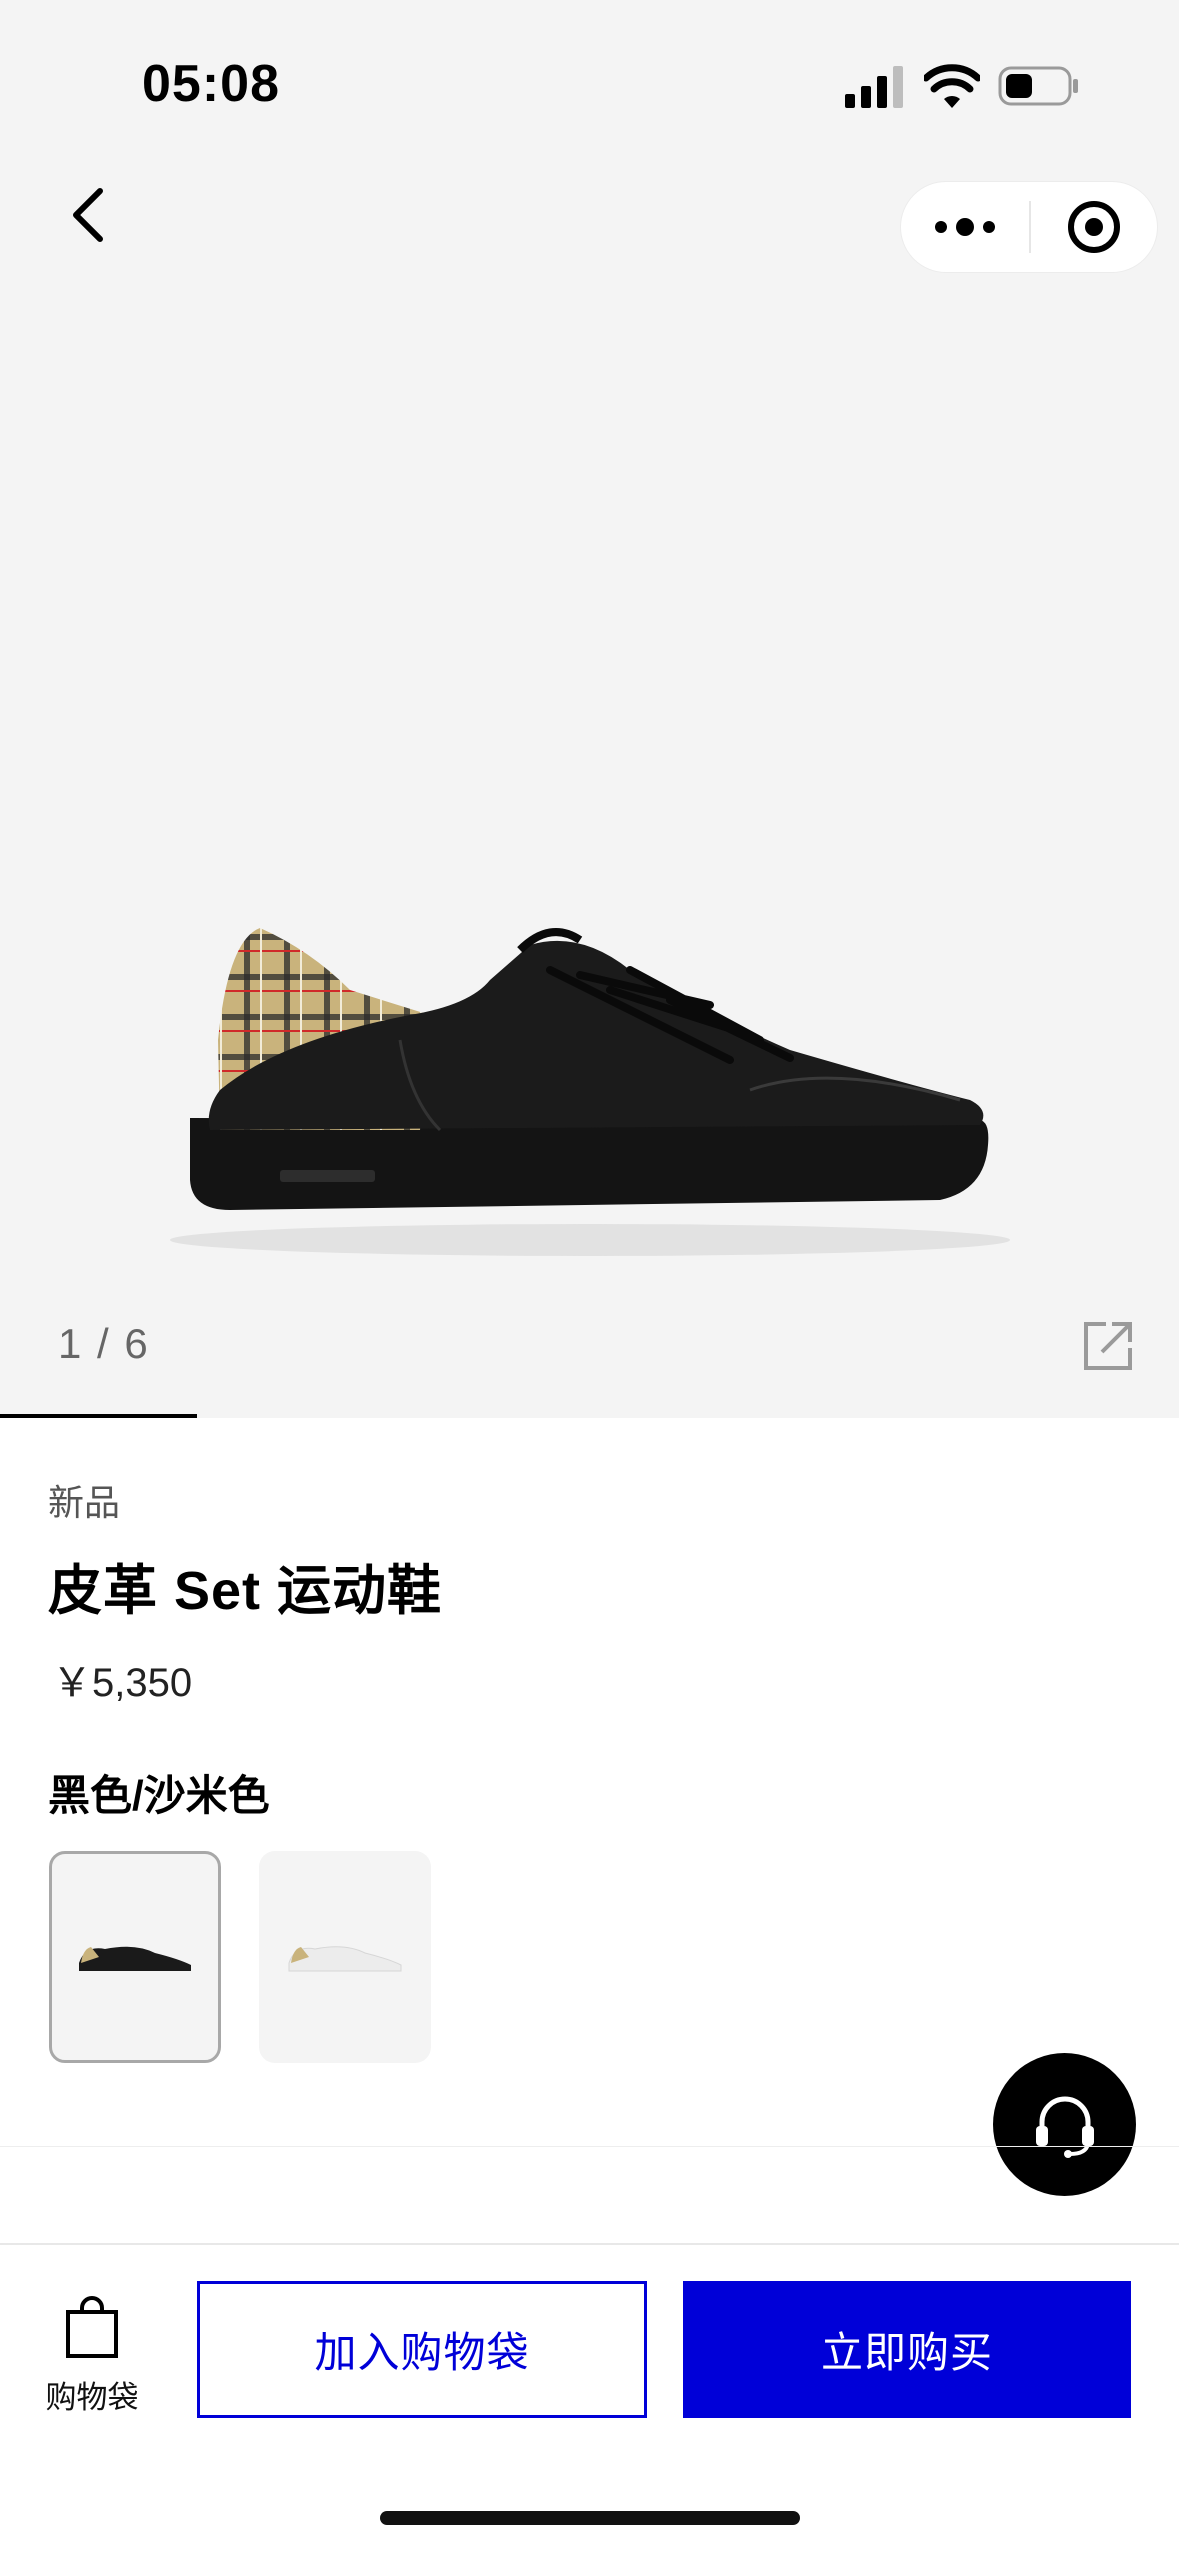 Image resolution: width=1179 pixels, height=2556 pixels. I want to click on swatch-thumbnail-white, so click(345, 1959).